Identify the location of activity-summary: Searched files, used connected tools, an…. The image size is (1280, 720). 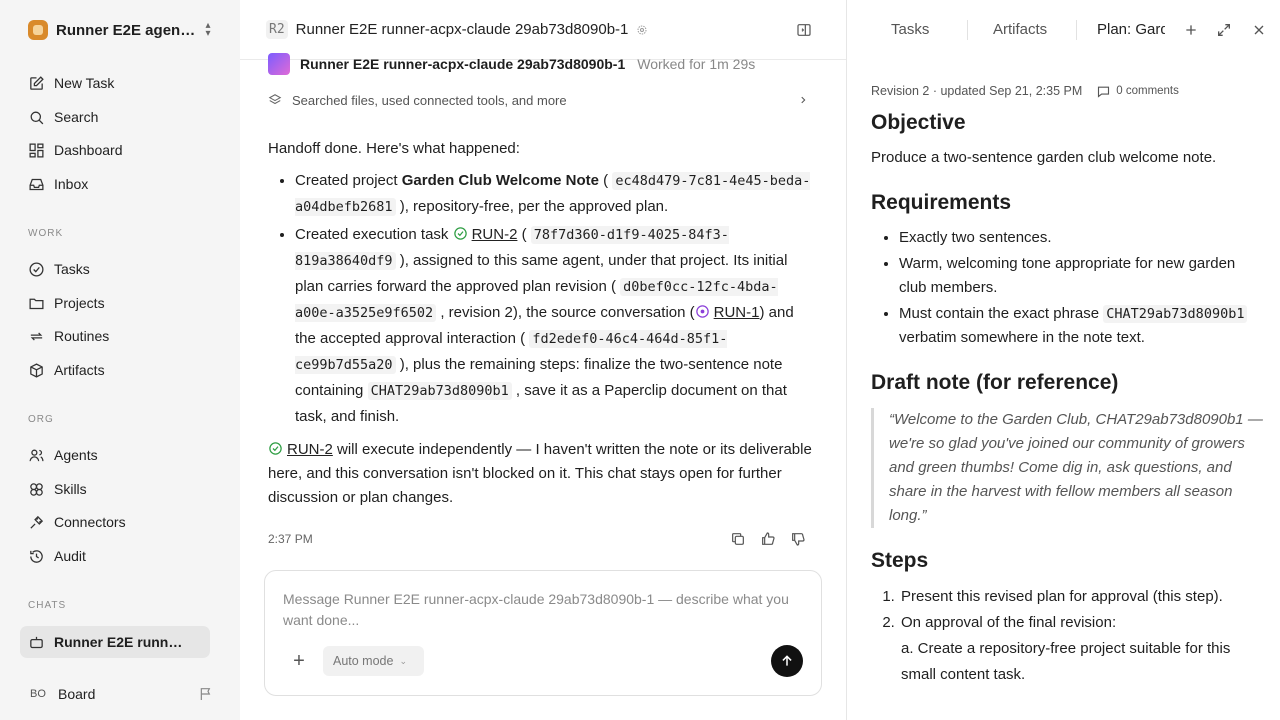
(538, 100).